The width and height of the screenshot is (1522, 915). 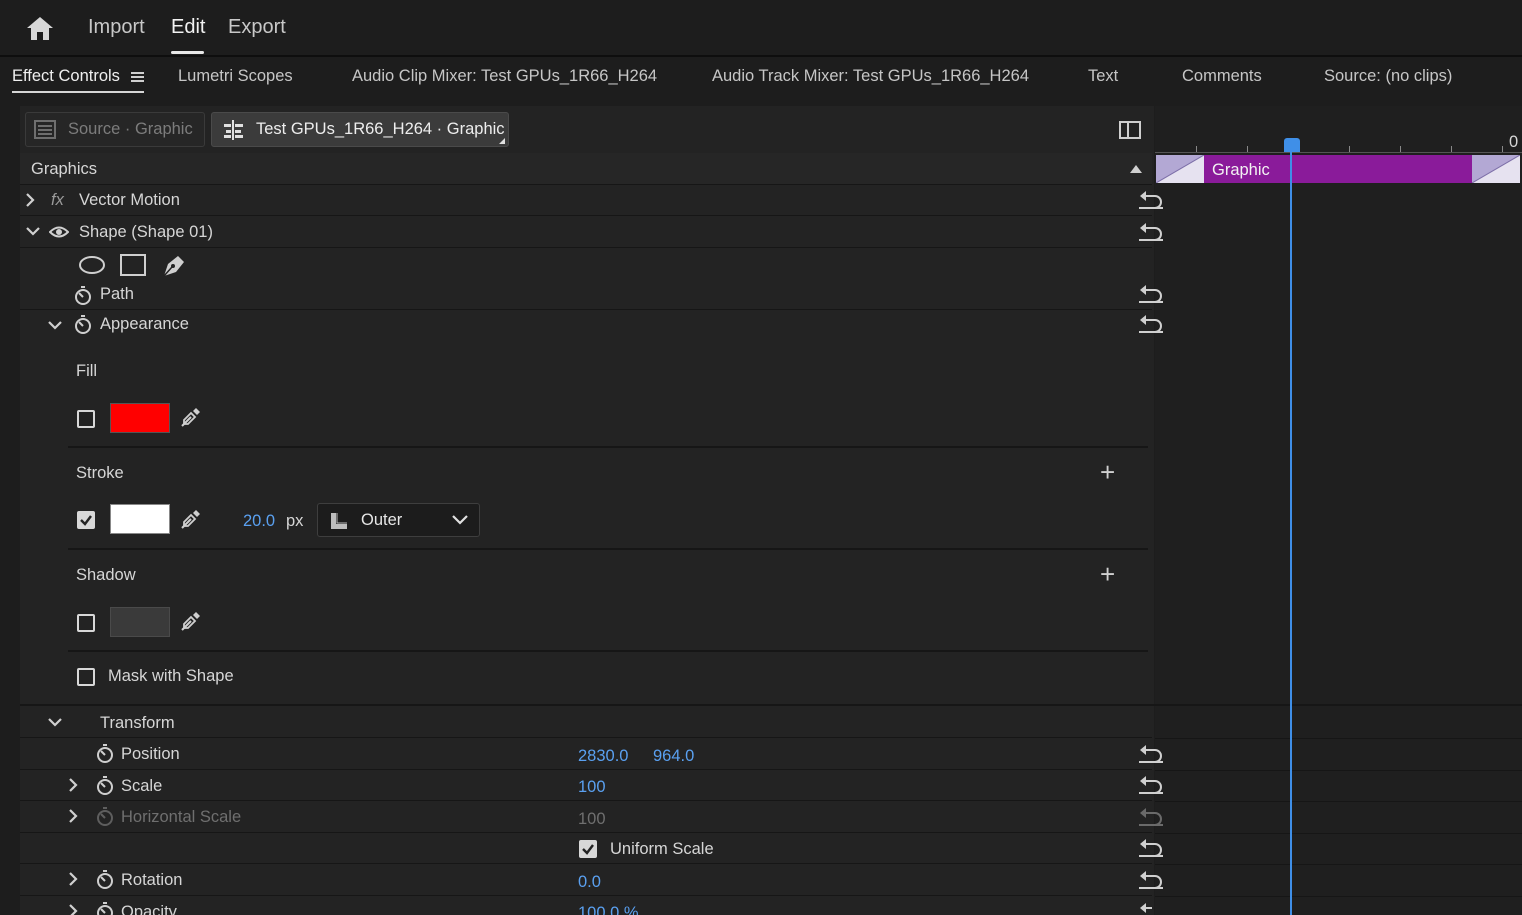 I want to click on group-transform: Transform, so click(x=586, y=722).